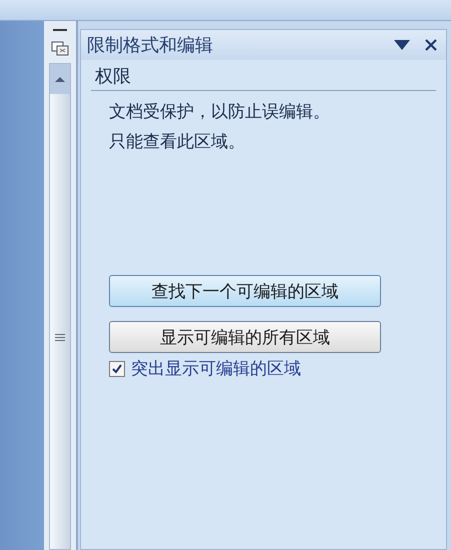 The image size is (451, 550). I want to click on pane-title: 限制格式和编辑, so click(150, 45).